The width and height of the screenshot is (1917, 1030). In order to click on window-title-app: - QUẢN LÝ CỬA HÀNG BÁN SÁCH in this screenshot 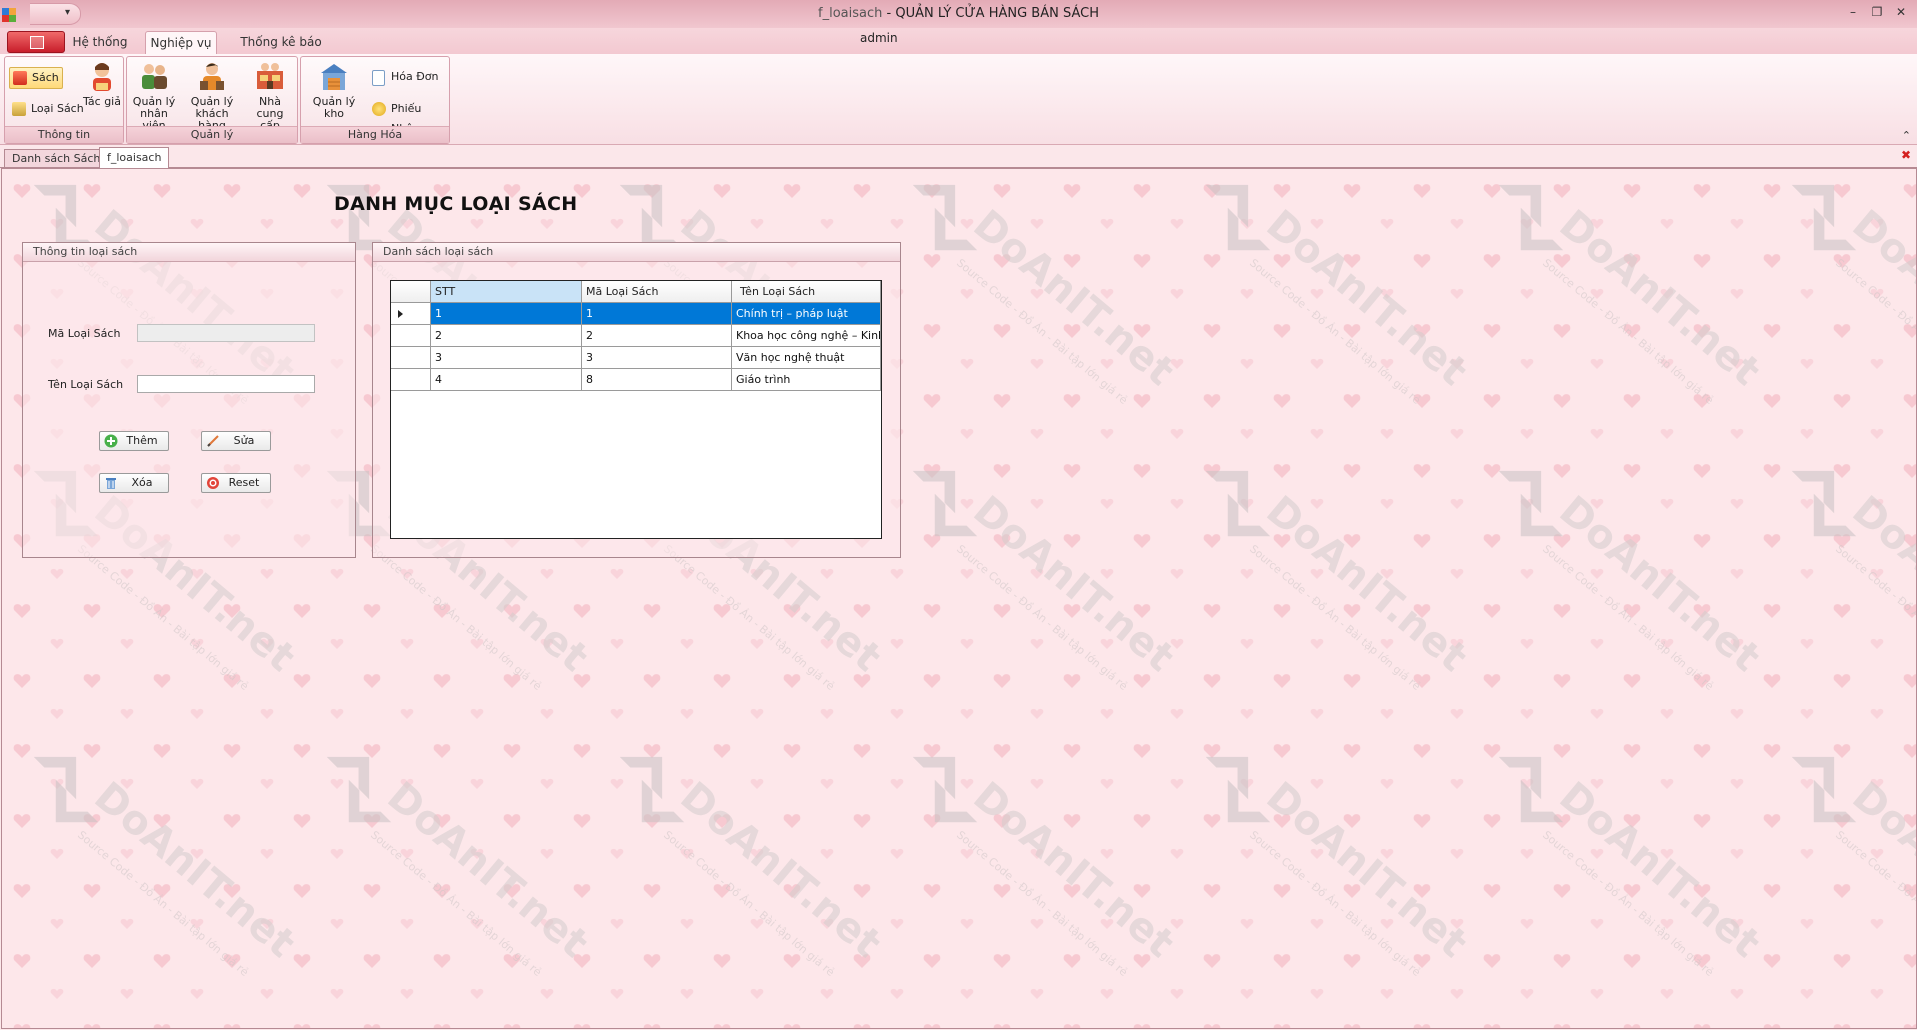, I will do `click(990, 13)`.